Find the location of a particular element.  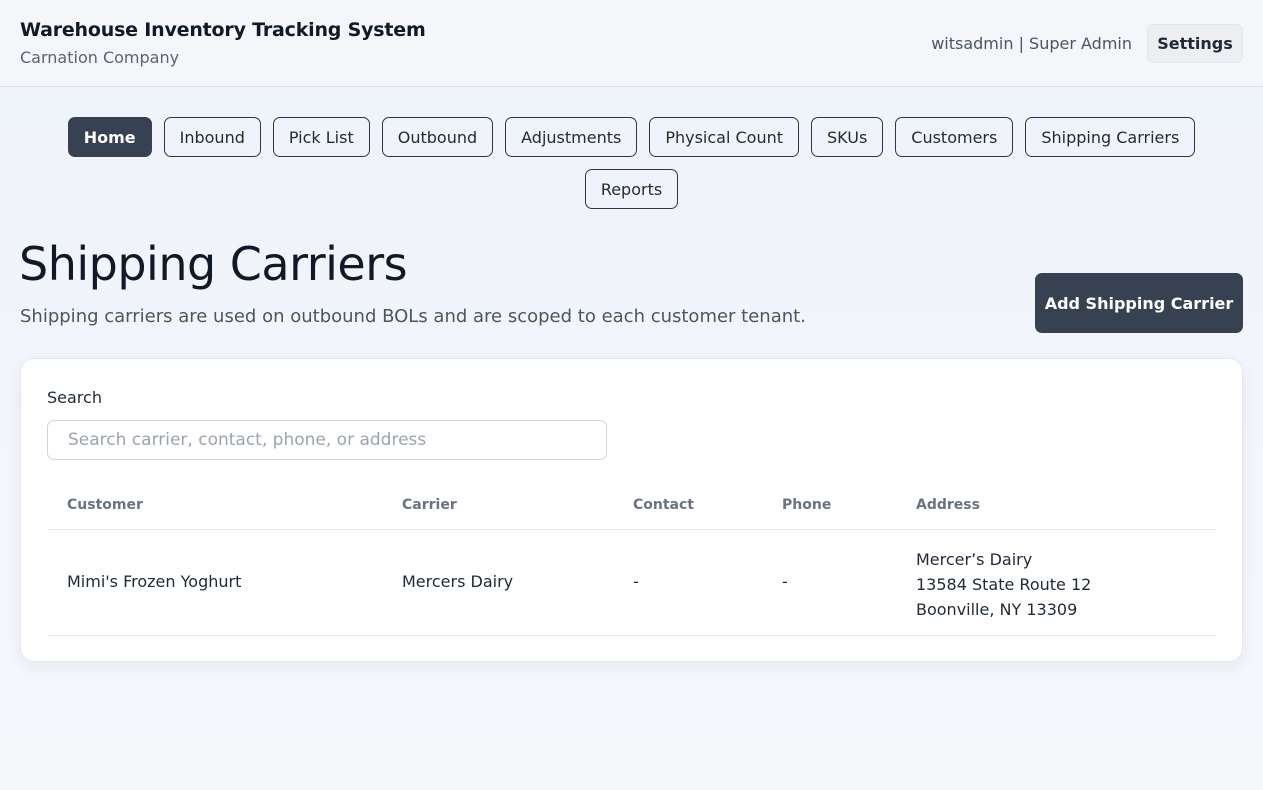

add-shipping-carrier-button: Add Shipping Carrier is located at coordinates (1139, 303).